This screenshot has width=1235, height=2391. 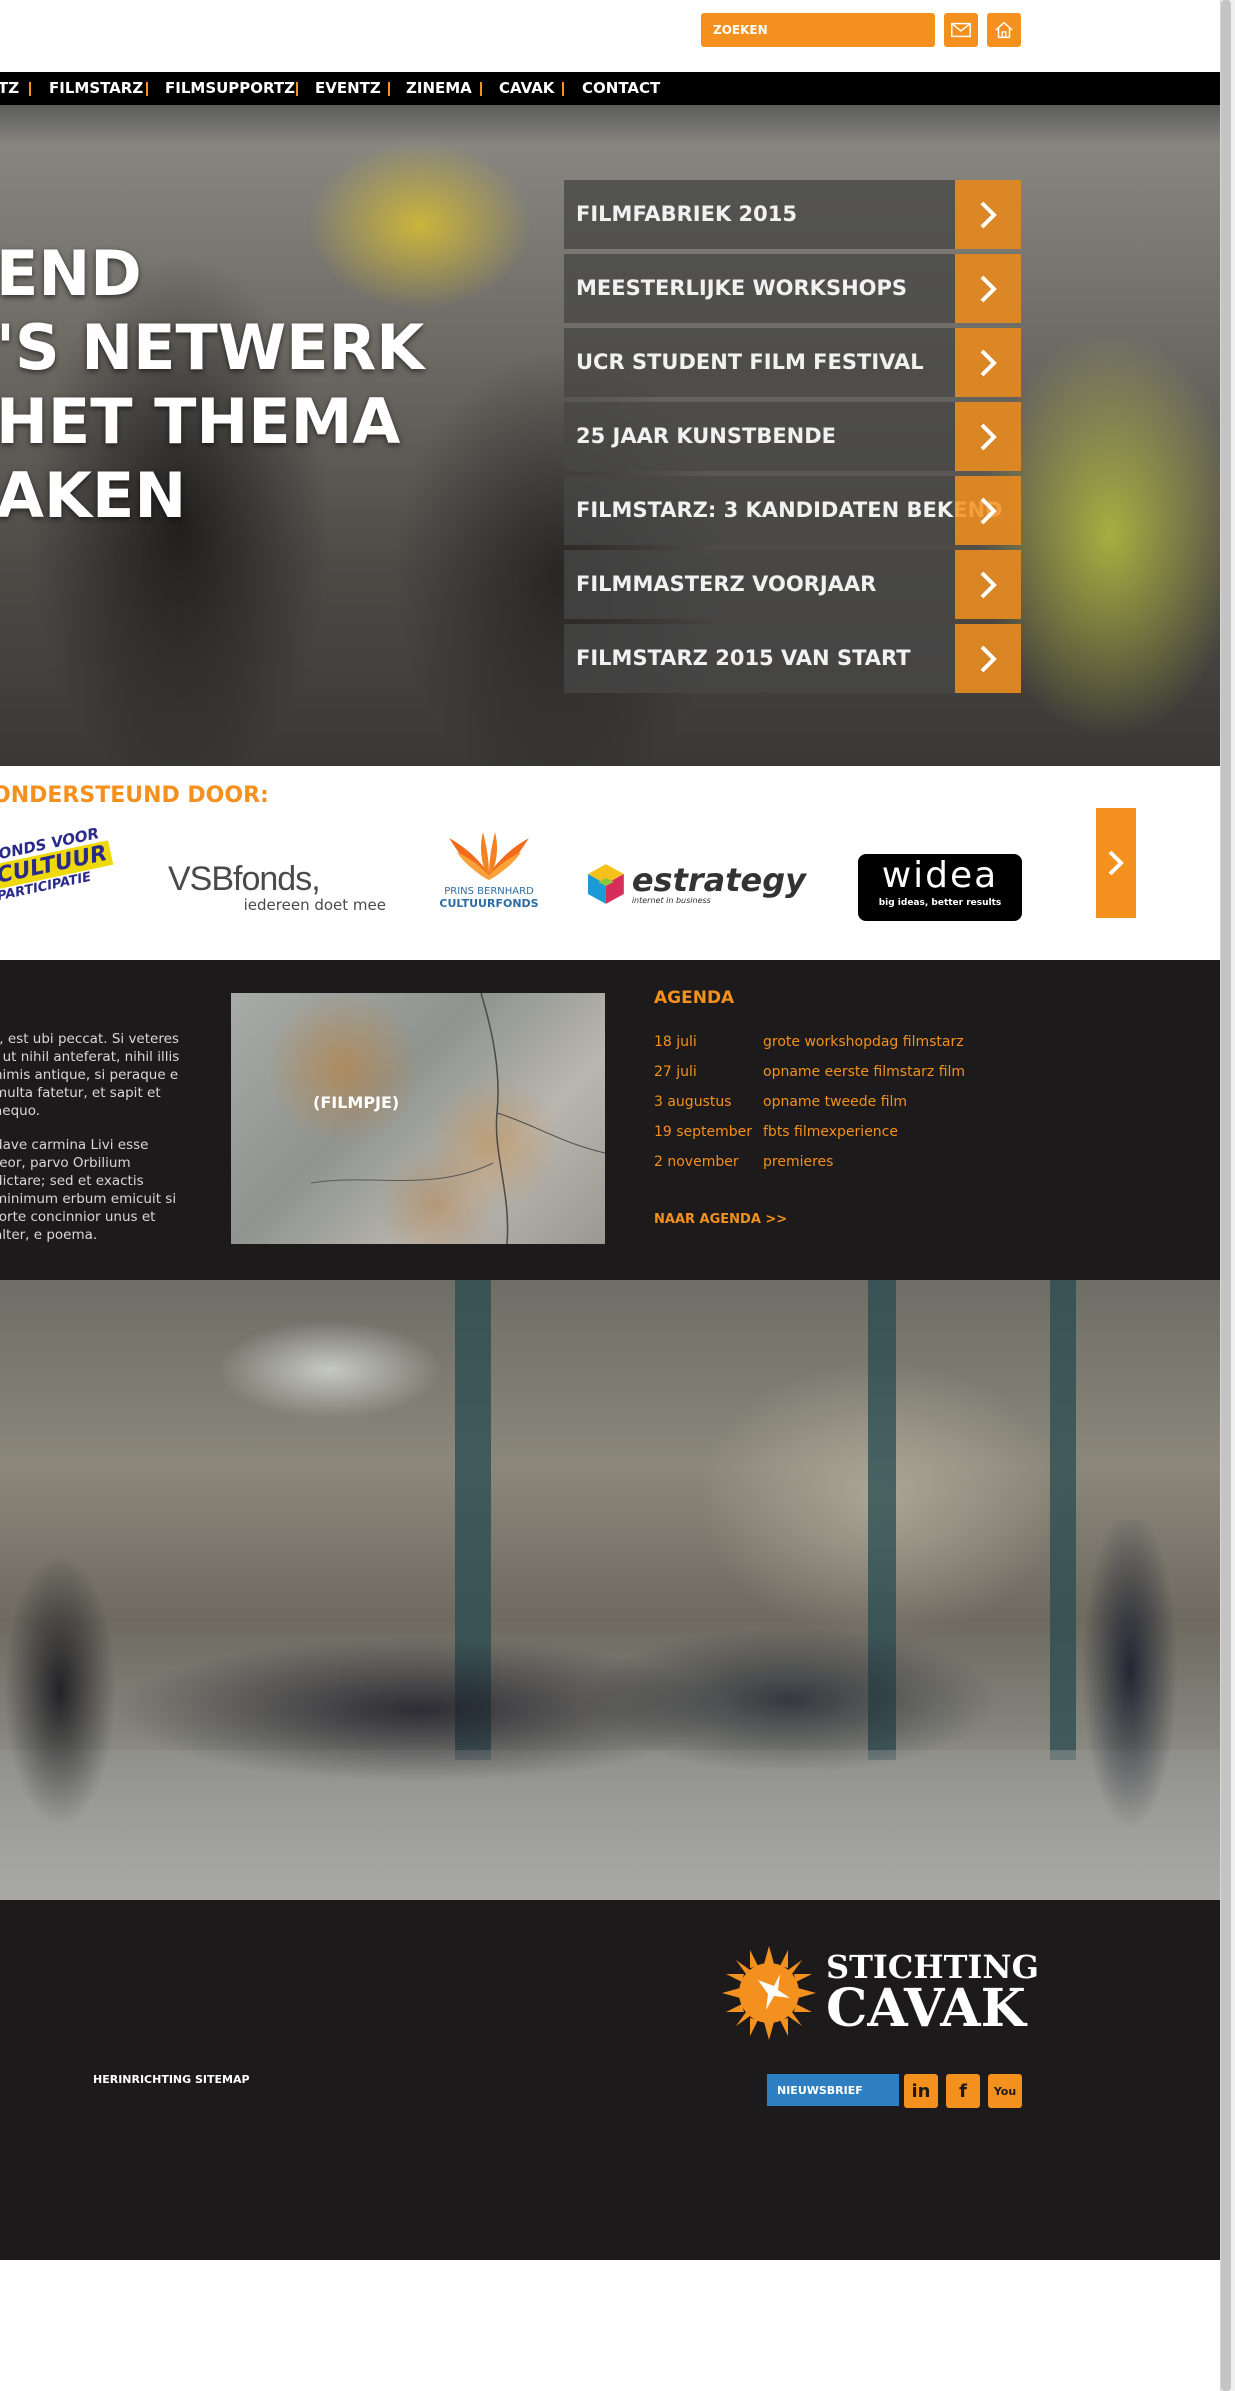 What do you see at coordinates (526, 88) in the screenshot?
I see `nav-item-cavak: CAVAK` at bounding box center [526, 88].